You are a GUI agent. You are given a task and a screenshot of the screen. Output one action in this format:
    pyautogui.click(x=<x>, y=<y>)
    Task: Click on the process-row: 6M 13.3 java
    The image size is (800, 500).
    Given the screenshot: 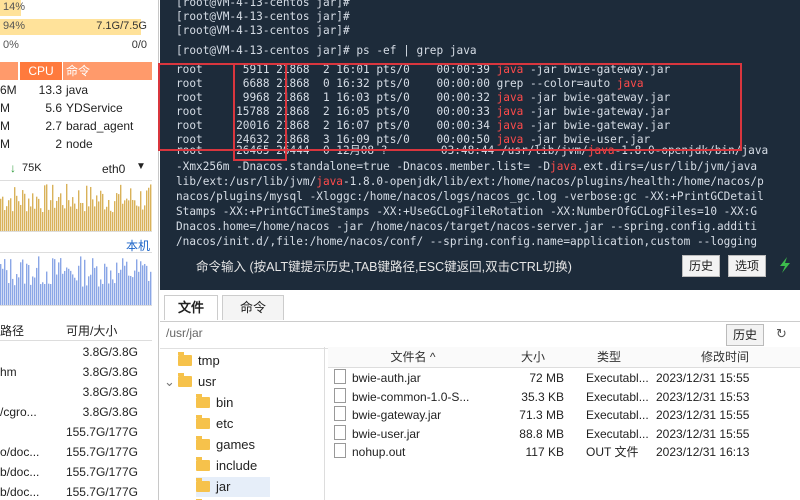 What is the action you would take?
    pyautogui.click(x=76, y=90)
    